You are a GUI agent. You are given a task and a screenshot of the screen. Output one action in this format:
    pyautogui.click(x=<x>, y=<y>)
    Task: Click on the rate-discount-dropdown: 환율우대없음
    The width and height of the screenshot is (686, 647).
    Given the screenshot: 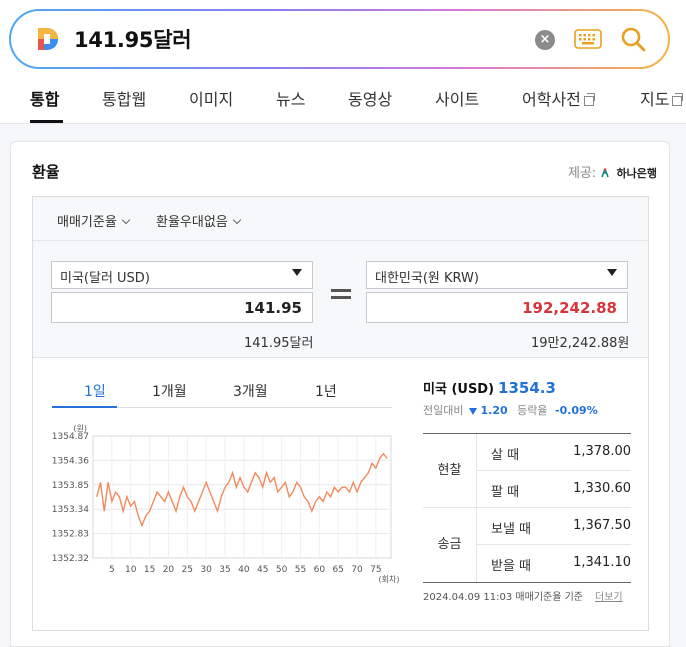 What is the action you would take?
    pyautogui.click(x=199, y=220)
    